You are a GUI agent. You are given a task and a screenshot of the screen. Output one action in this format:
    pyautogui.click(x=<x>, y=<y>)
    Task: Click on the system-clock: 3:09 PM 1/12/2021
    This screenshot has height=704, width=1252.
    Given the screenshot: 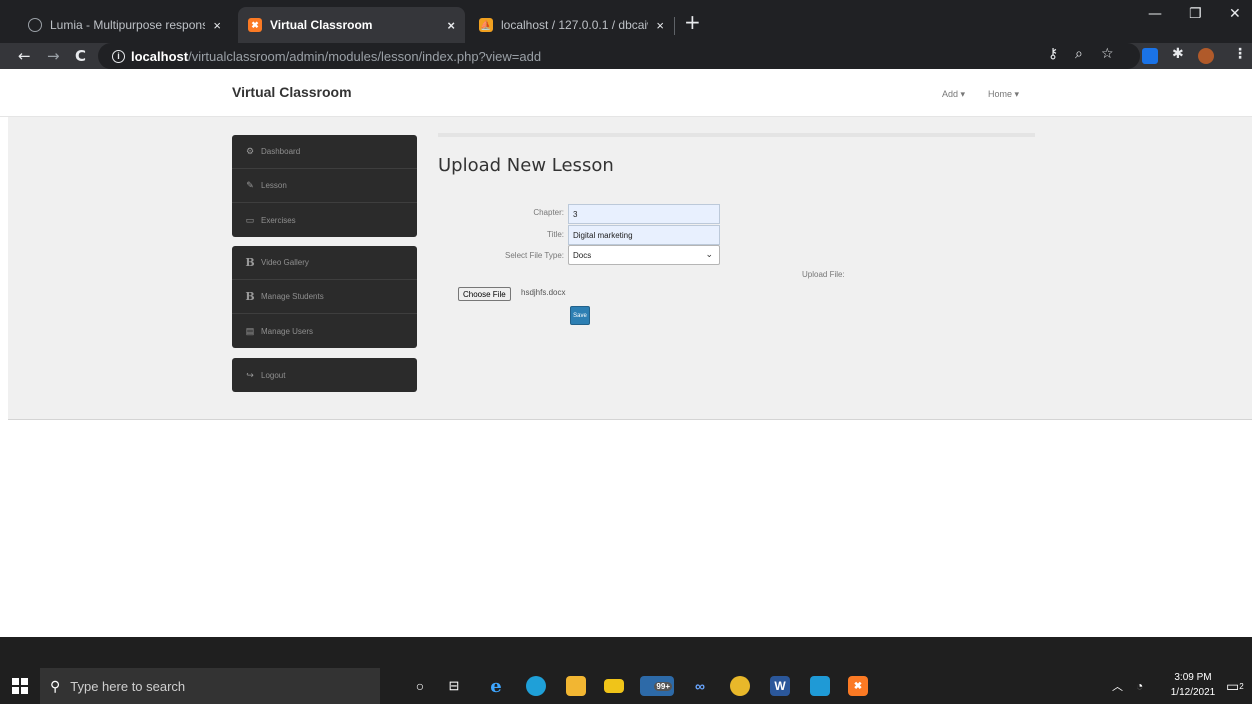 What is the action you would take?
    pyautogui.click(x=1193, y=685)
    